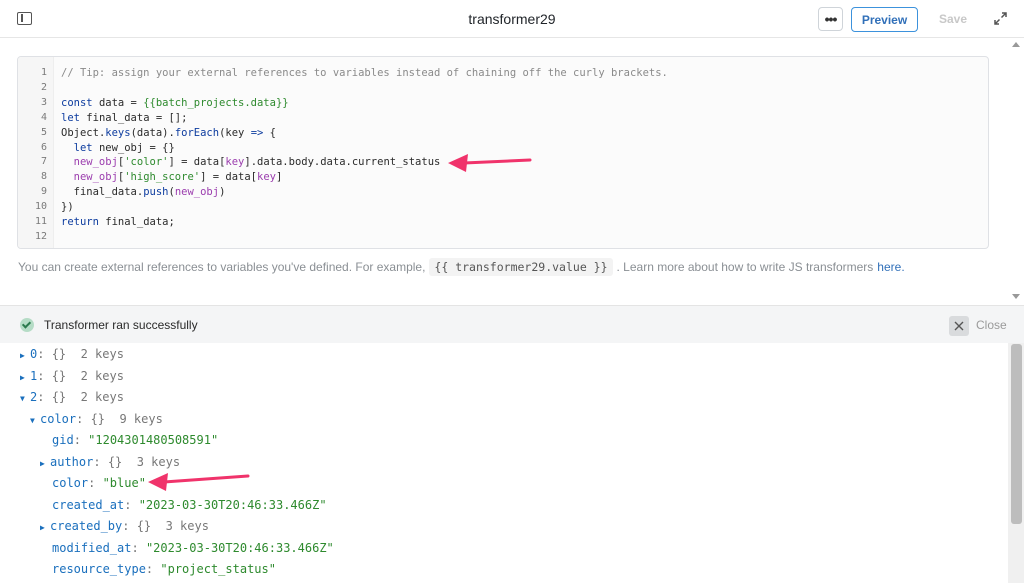  Describe the element at coordinates (40, 221) in the screenshot. I see `line-number: 11` at that location.